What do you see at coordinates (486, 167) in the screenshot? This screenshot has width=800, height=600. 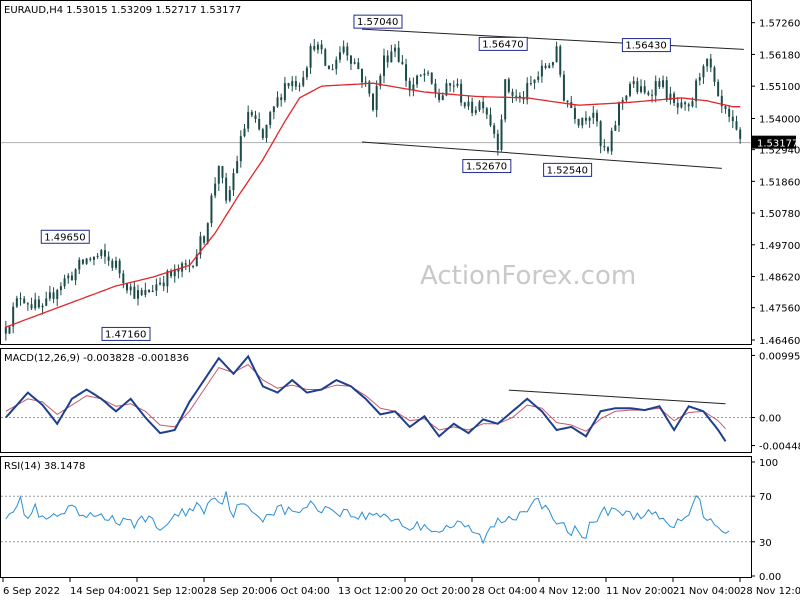 I see `price-label-text: 1.52670` at bounding box center [486, 167].